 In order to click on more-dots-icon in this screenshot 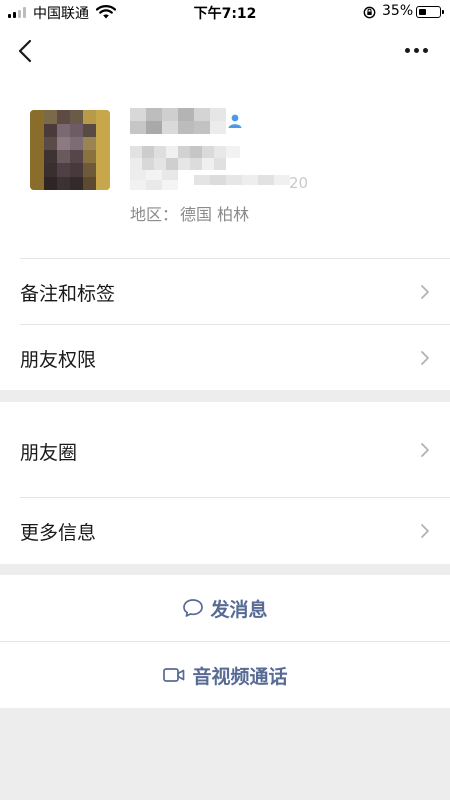, I will do `click(417, 50)`.